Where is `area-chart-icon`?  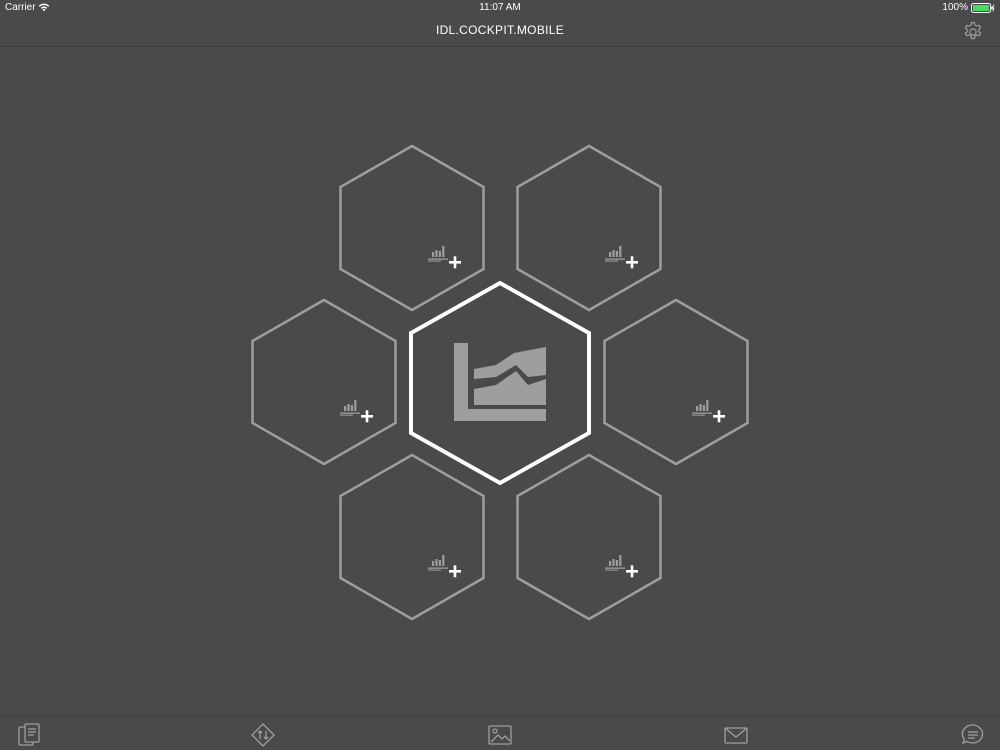
area-chart-icon is located at coordinates (500, 382).